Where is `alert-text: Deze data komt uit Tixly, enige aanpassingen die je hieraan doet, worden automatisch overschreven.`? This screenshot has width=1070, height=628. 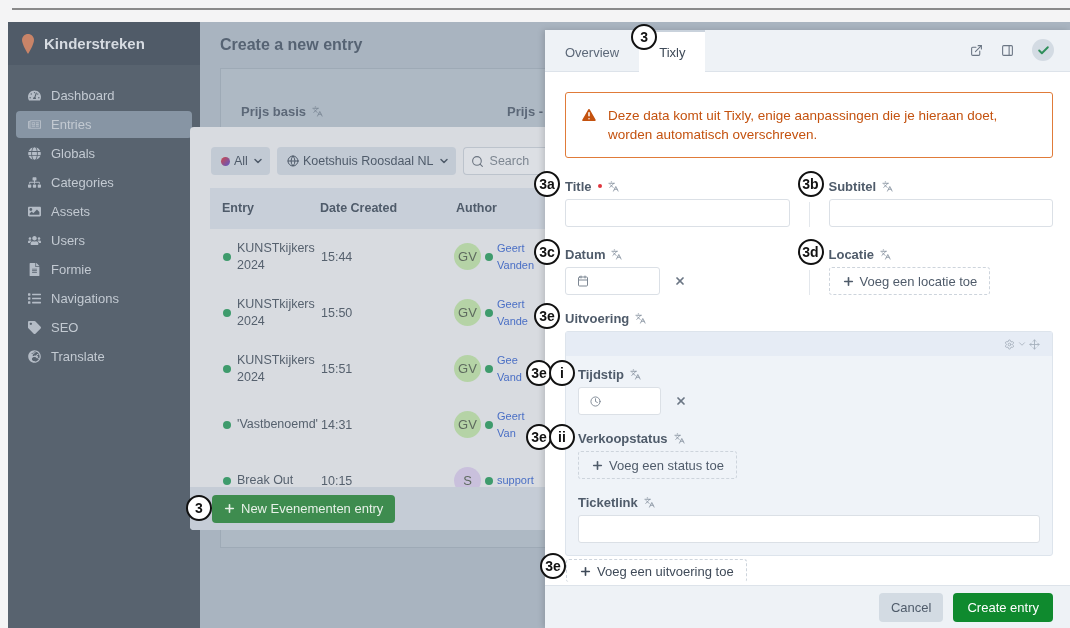
alert-text: Deze data komt uit Tixly, enige aanpassingen die je hieraan doet, worden automatisch overschreven. is located at coordinates (803, 125).